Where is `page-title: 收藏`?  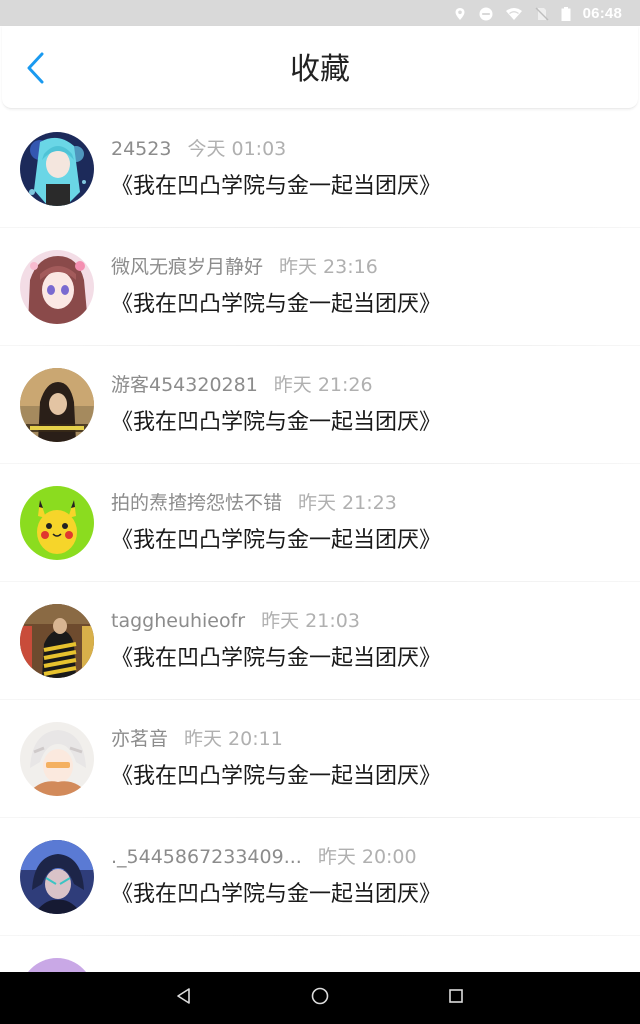
page-title: 收藏 is located at coordinates (320, 69).